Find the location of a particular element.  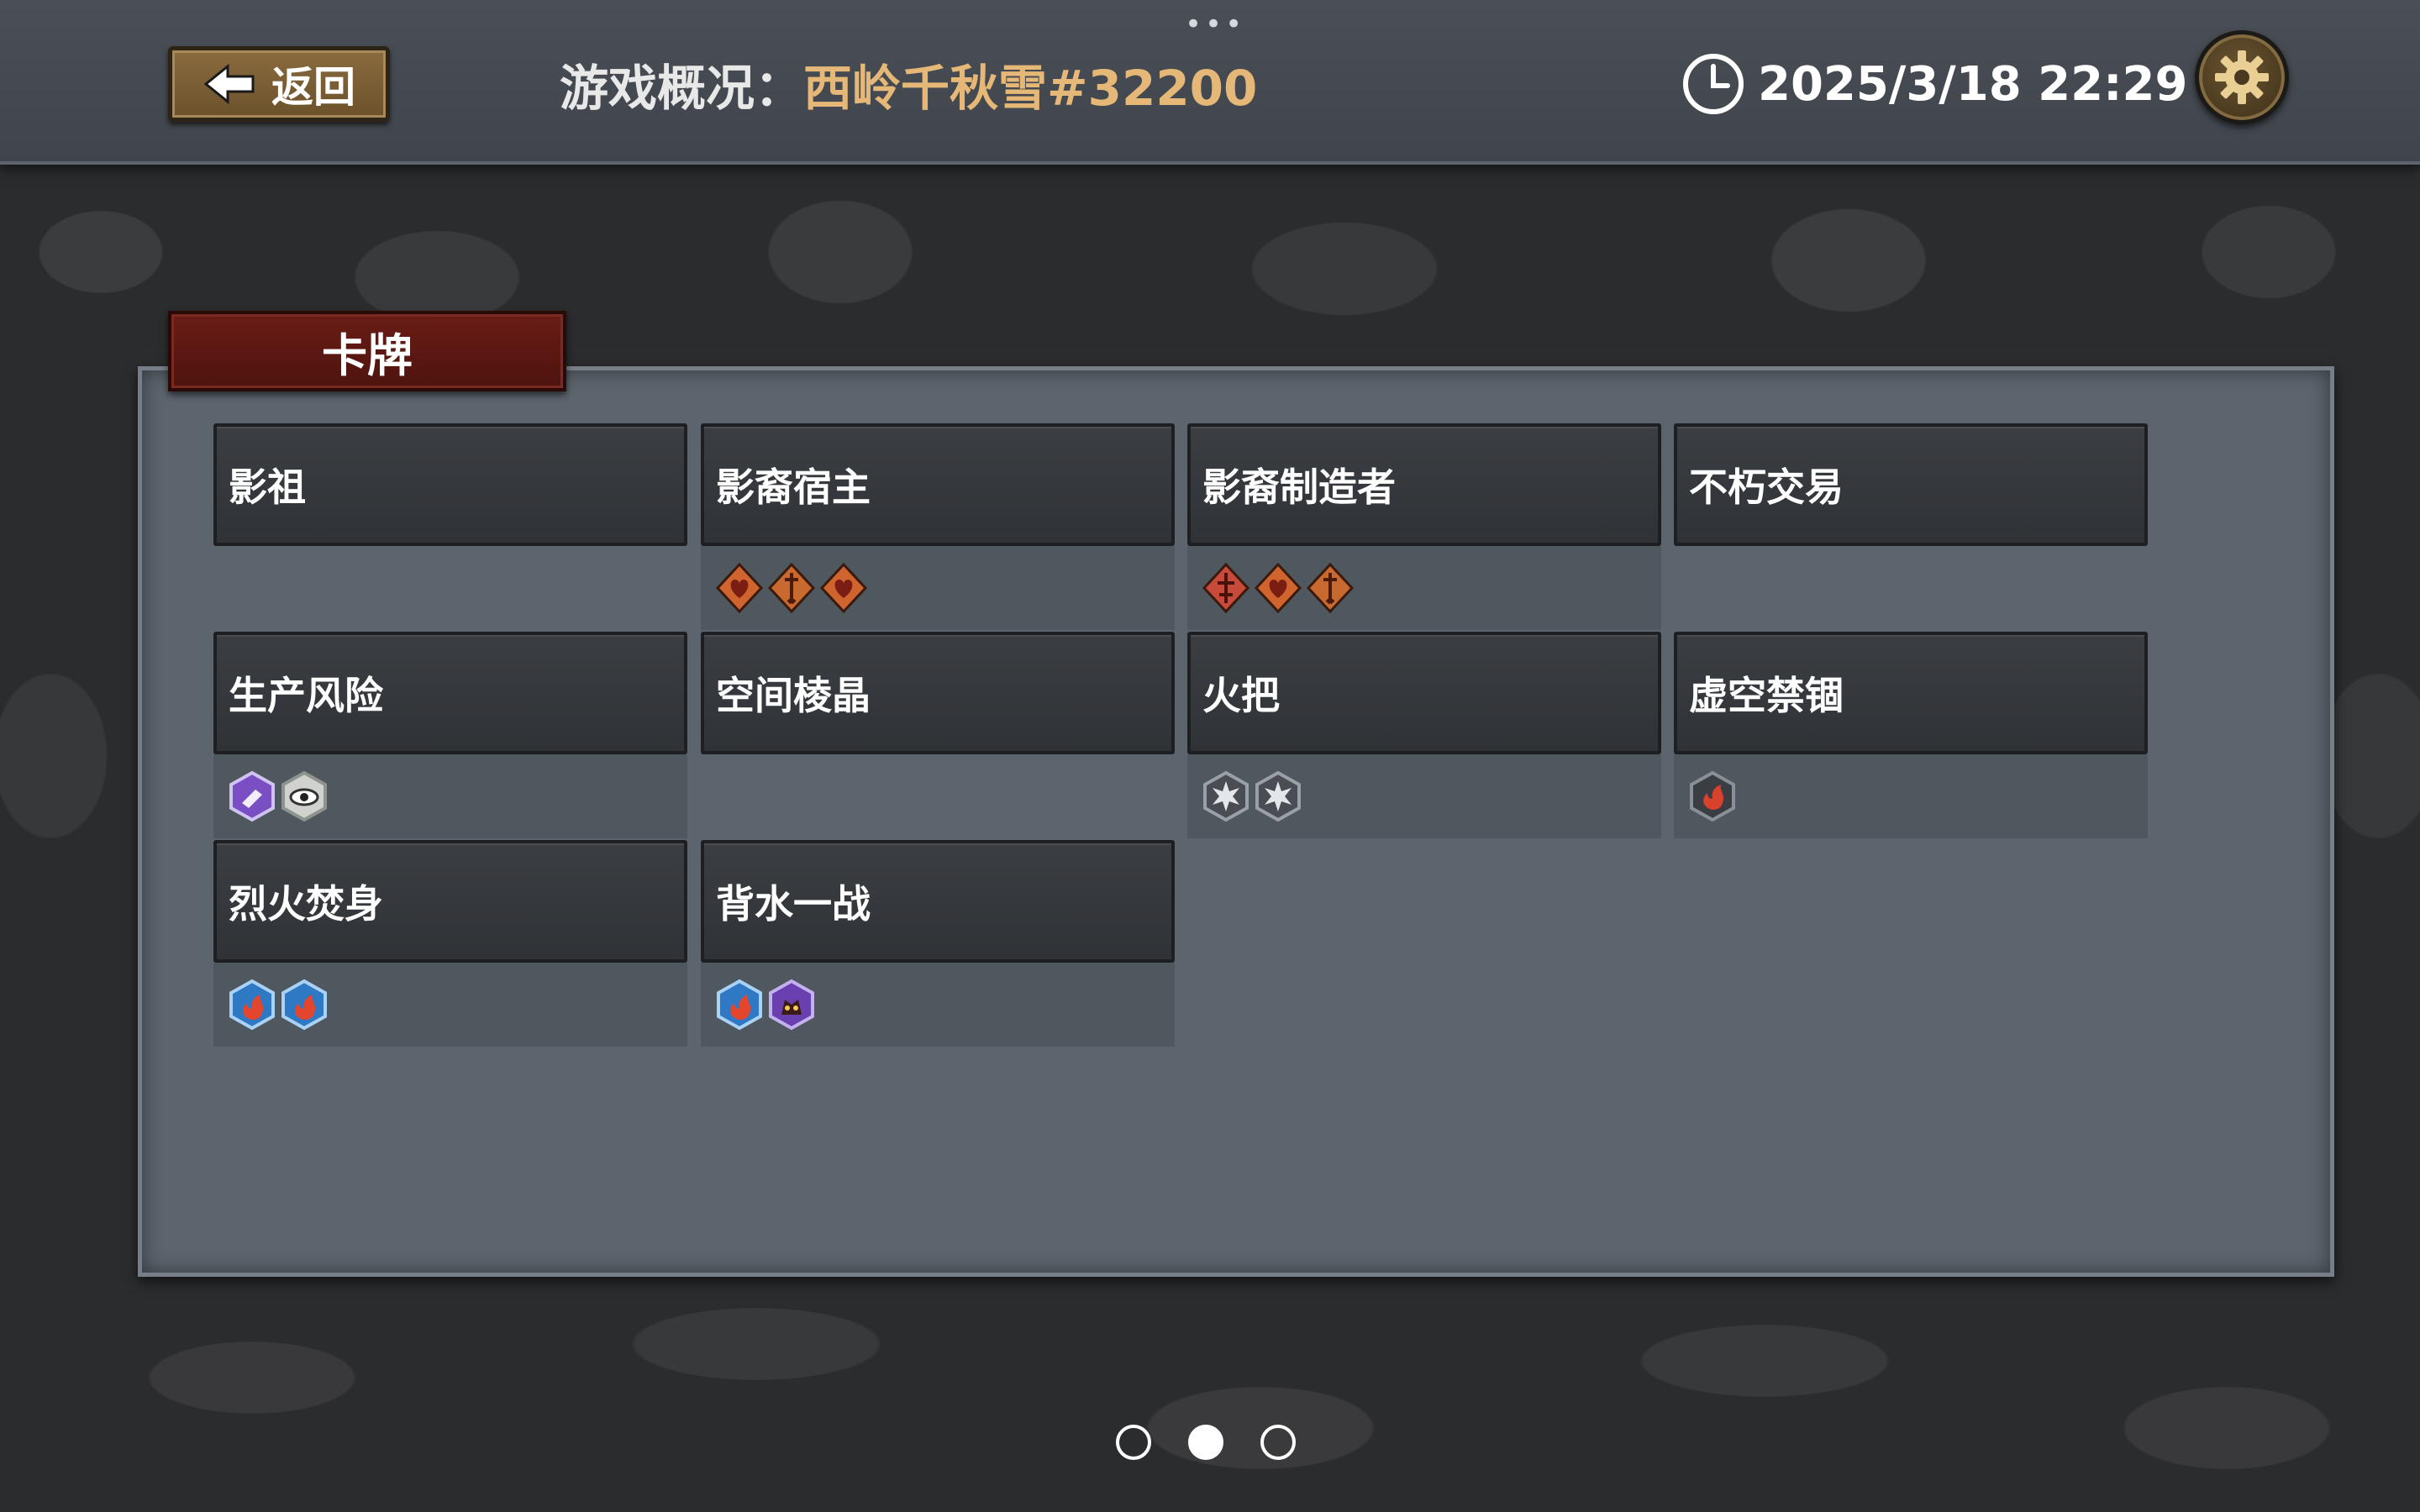

purple-hex-icon is located at coordinates (252, 796).